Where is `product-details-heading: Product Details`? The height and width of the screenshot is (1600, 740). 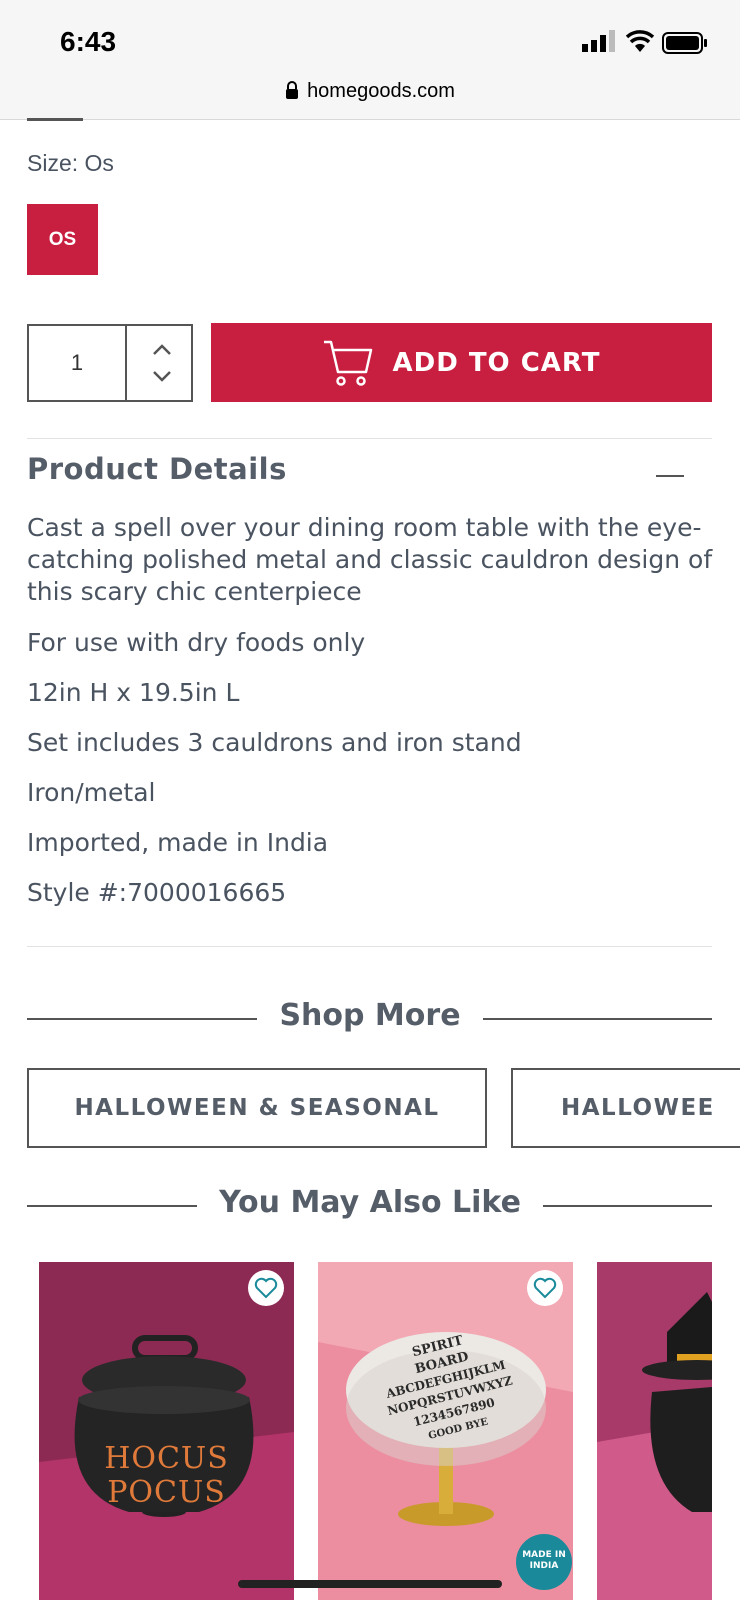 product-details-heading: Product Details is located at coordinates (157, 469).